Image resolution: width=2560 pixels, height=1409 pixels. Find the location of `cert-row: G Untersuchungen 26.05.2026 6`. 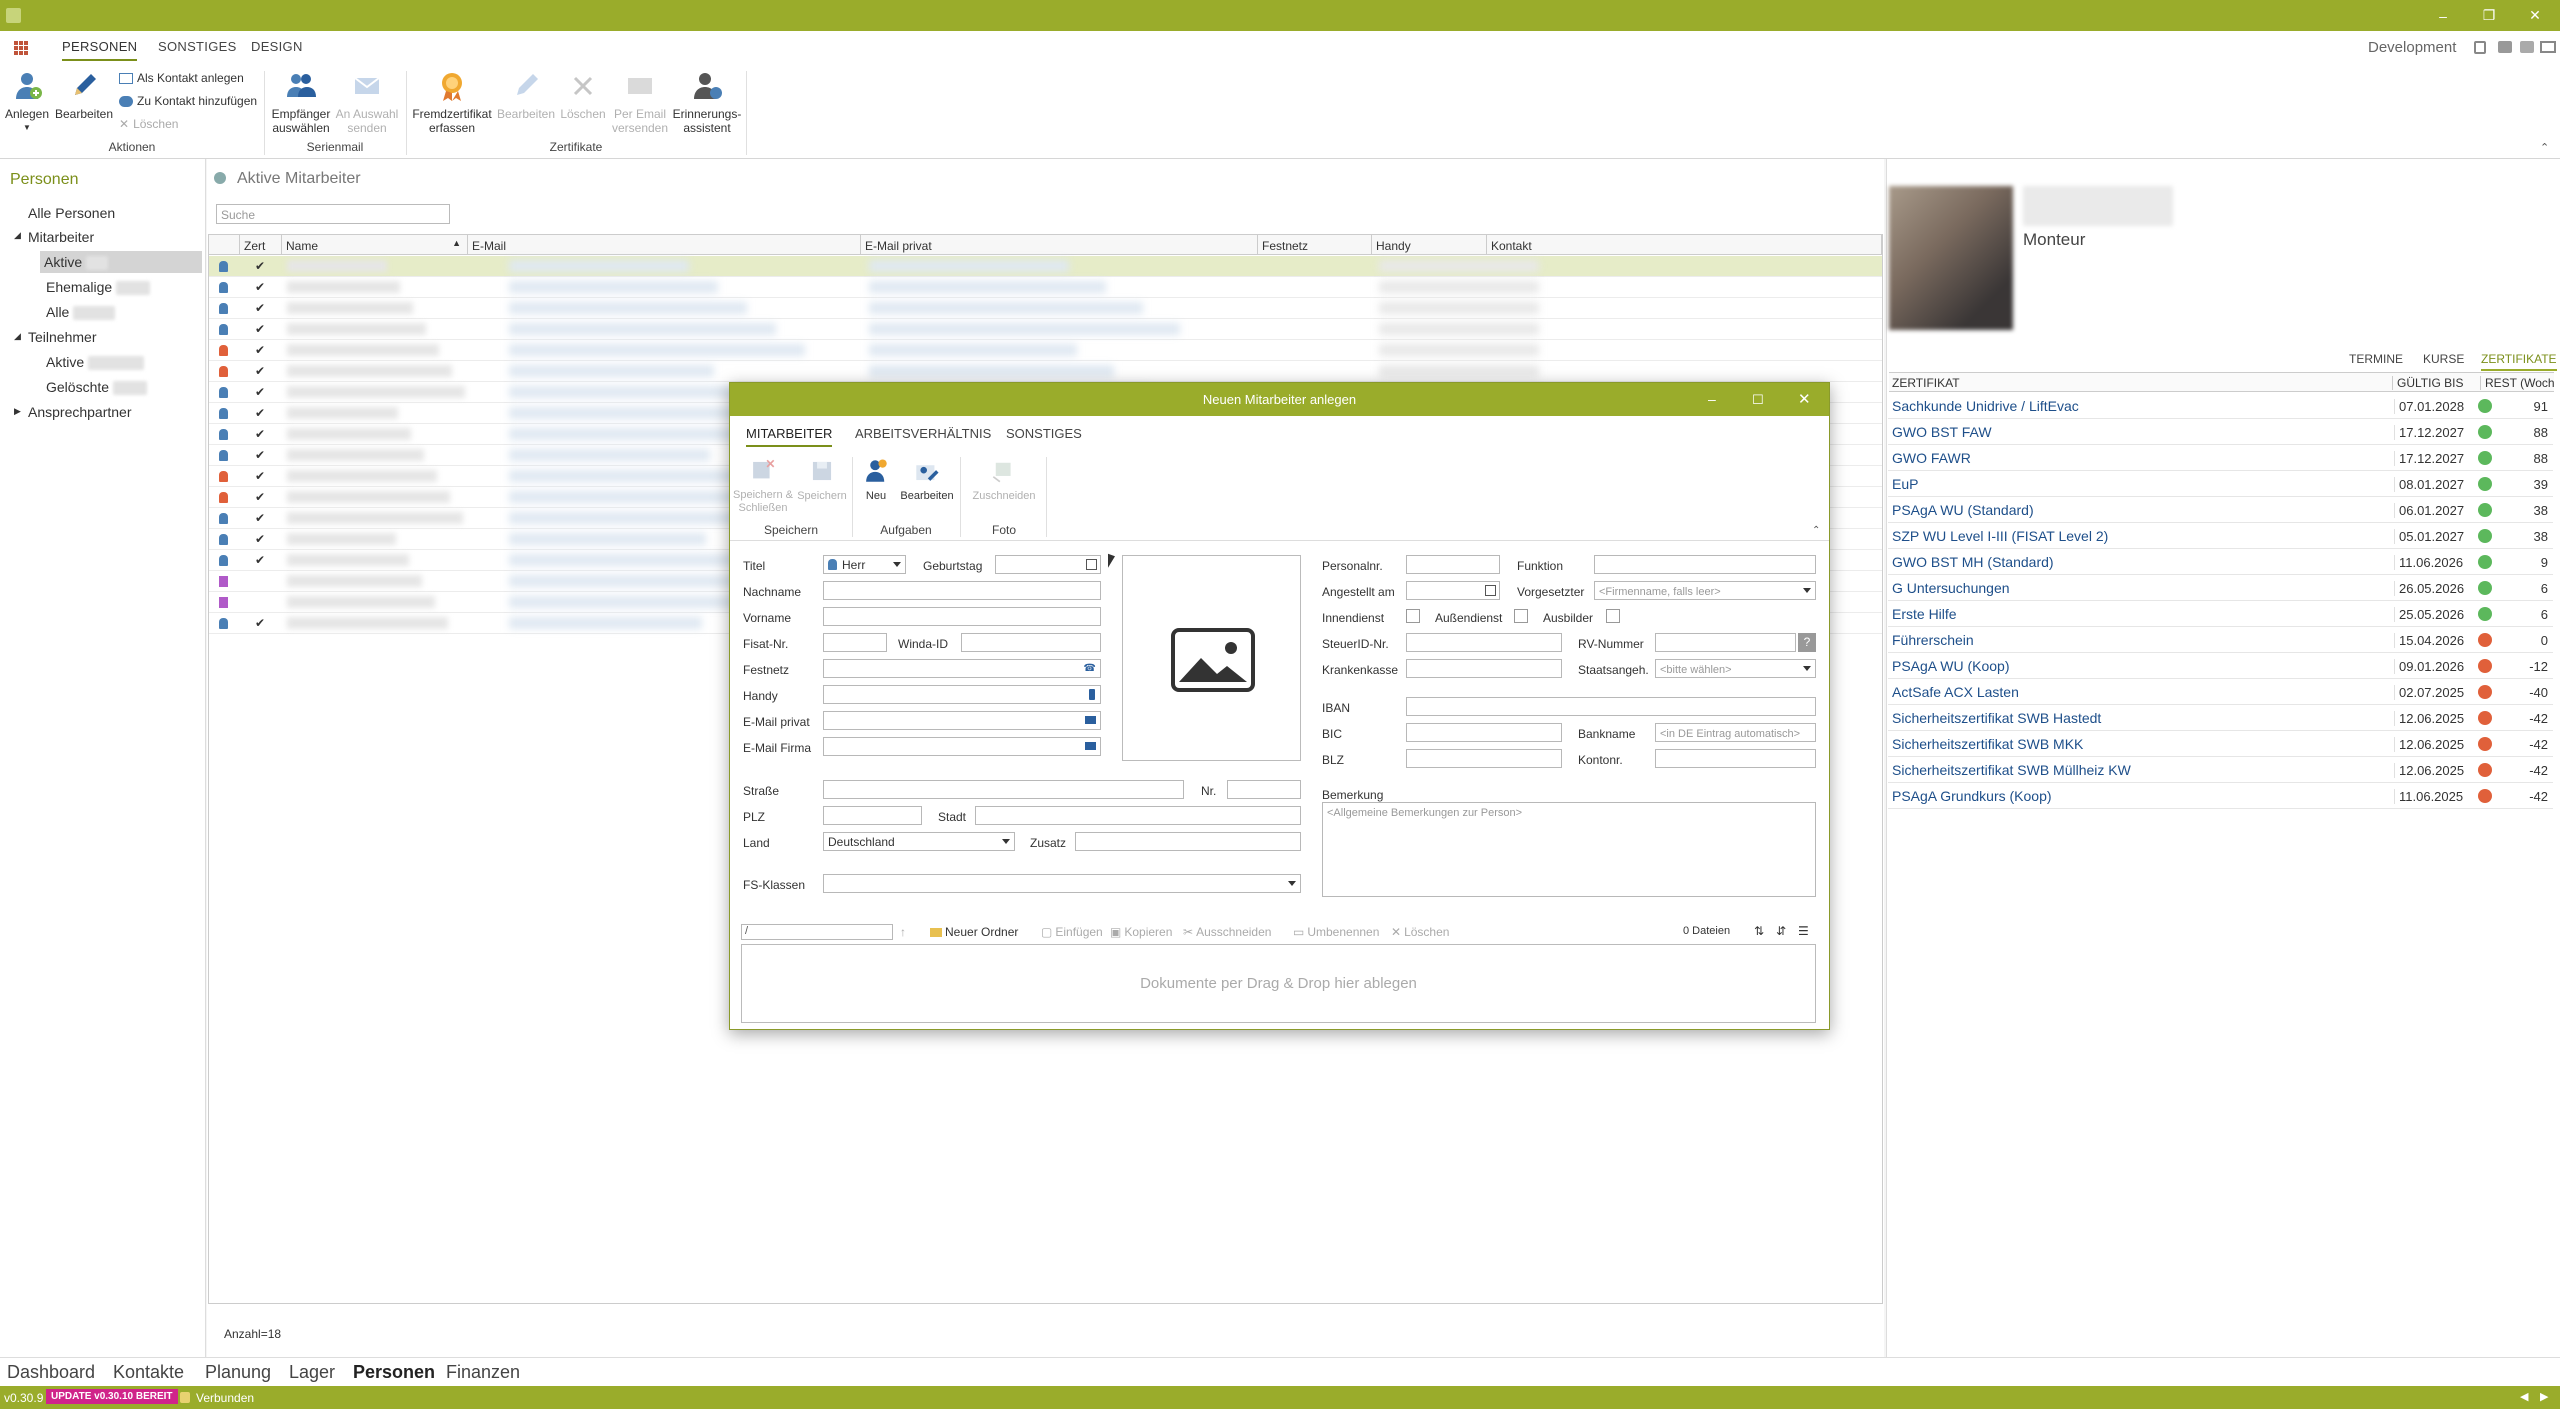

cert-row: G Untersuchungen 26.05.2026 6 is located at coordinates (2220, 588).